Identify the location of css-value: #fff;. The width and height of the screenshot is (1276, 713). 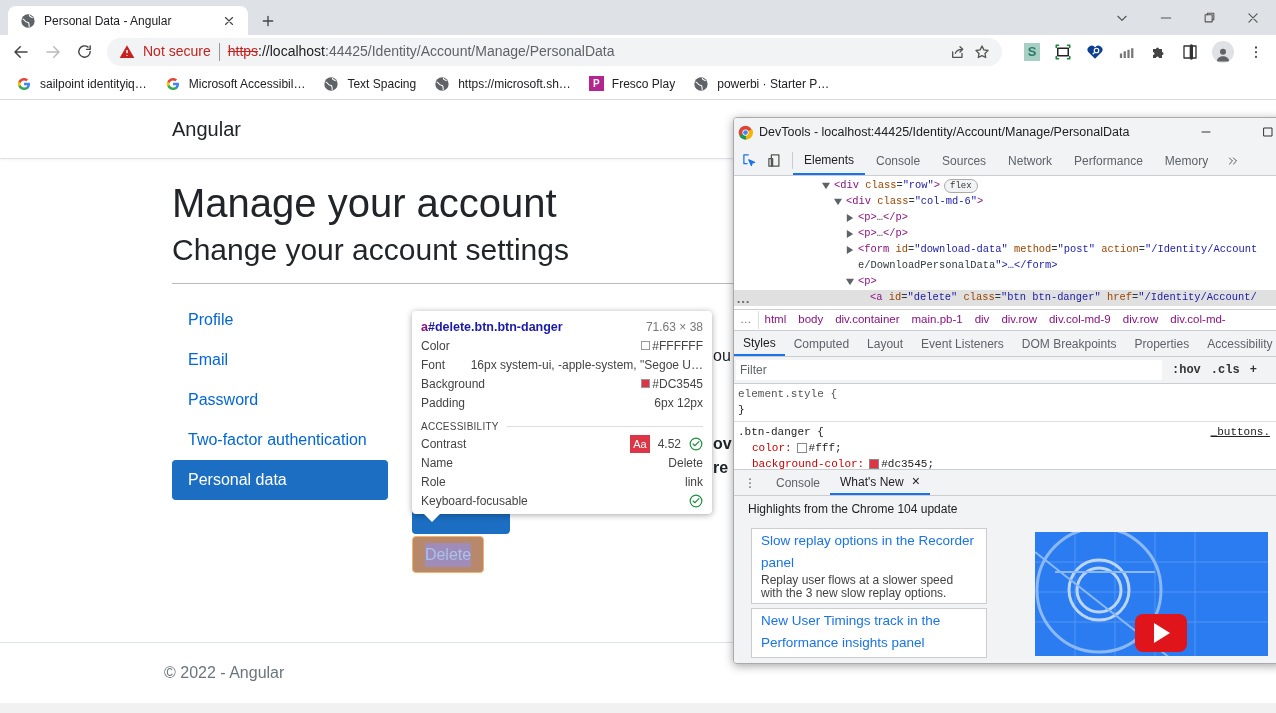
(825, 448).